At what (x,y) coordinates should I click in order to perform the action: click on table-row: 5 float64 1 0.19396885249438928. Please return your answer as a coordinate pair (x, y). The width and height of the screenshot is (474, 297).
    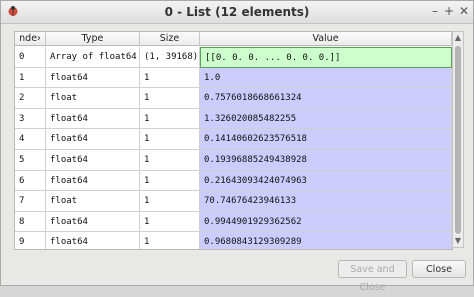
    Looking at the image, I should click on (233, 160).